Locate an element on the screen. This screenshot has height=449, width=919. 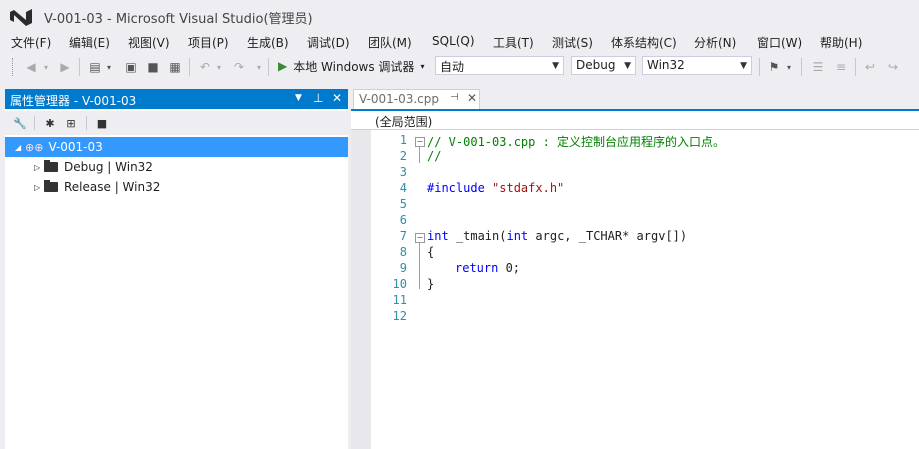
debug-target-dropdown-icon: ▾ is located at coordinates (422, 66).